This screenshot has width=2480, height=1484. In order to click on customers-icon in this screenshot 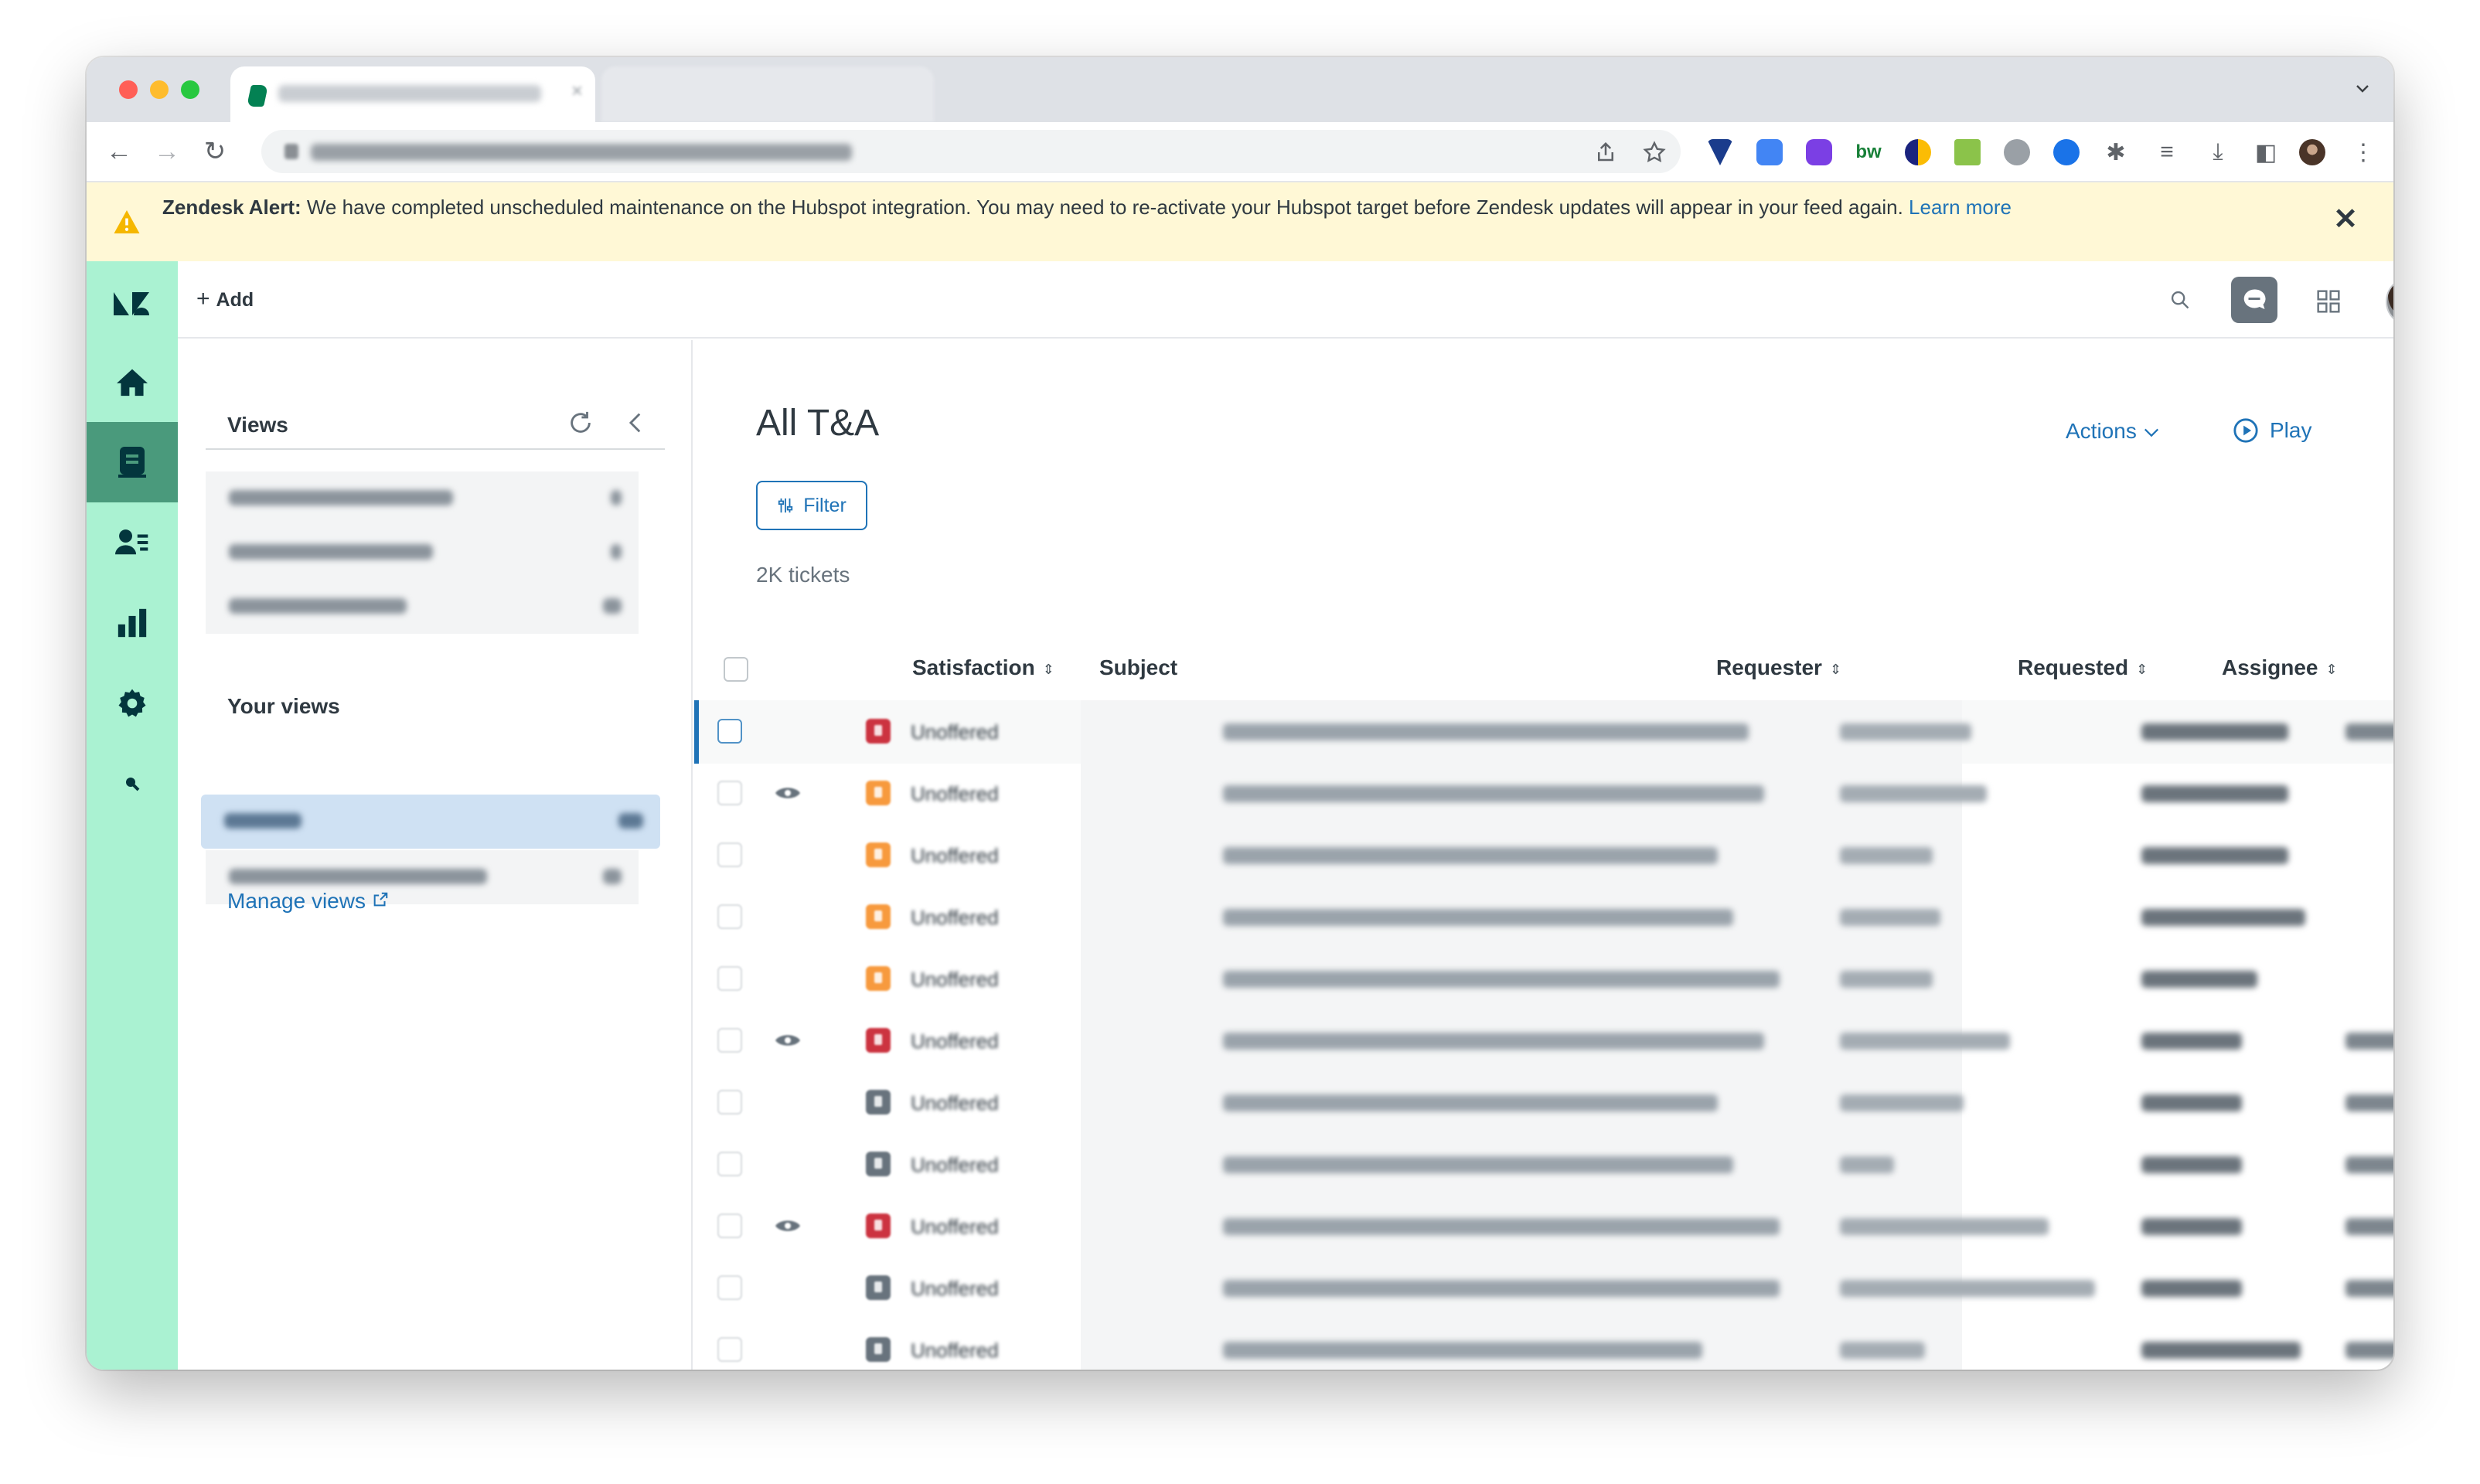, I will do `click(131, 542)`.